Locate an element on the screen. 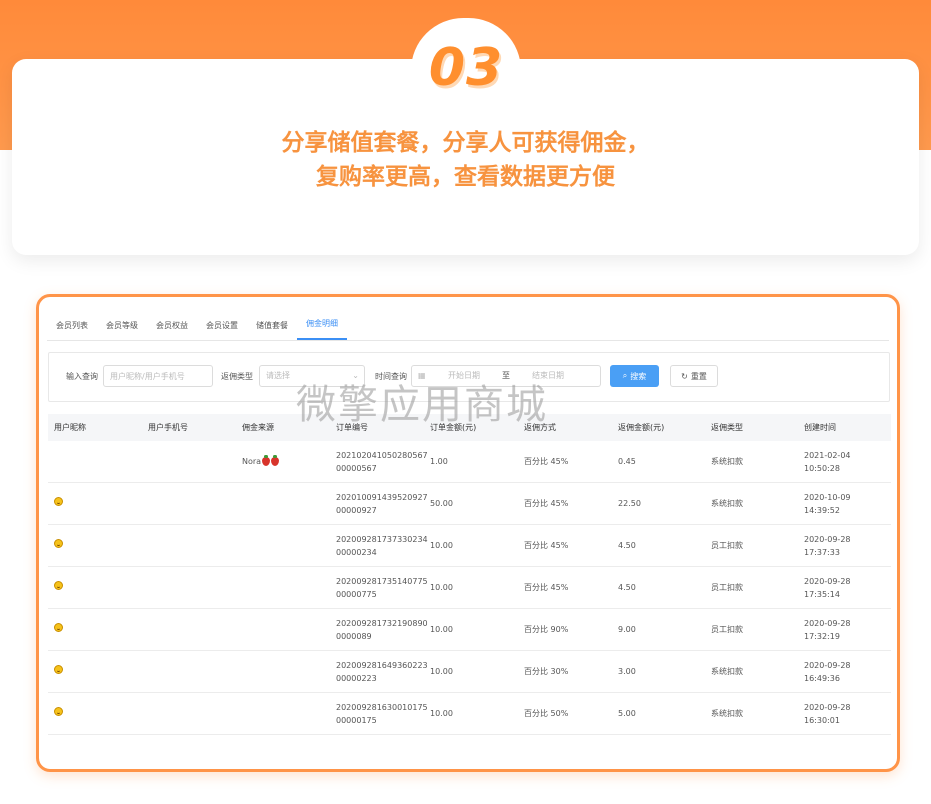 The height and width of the screenshot is (804, 931). order-number-cell: 202102041050280567 00000567 is located at coordinates (379, 462).